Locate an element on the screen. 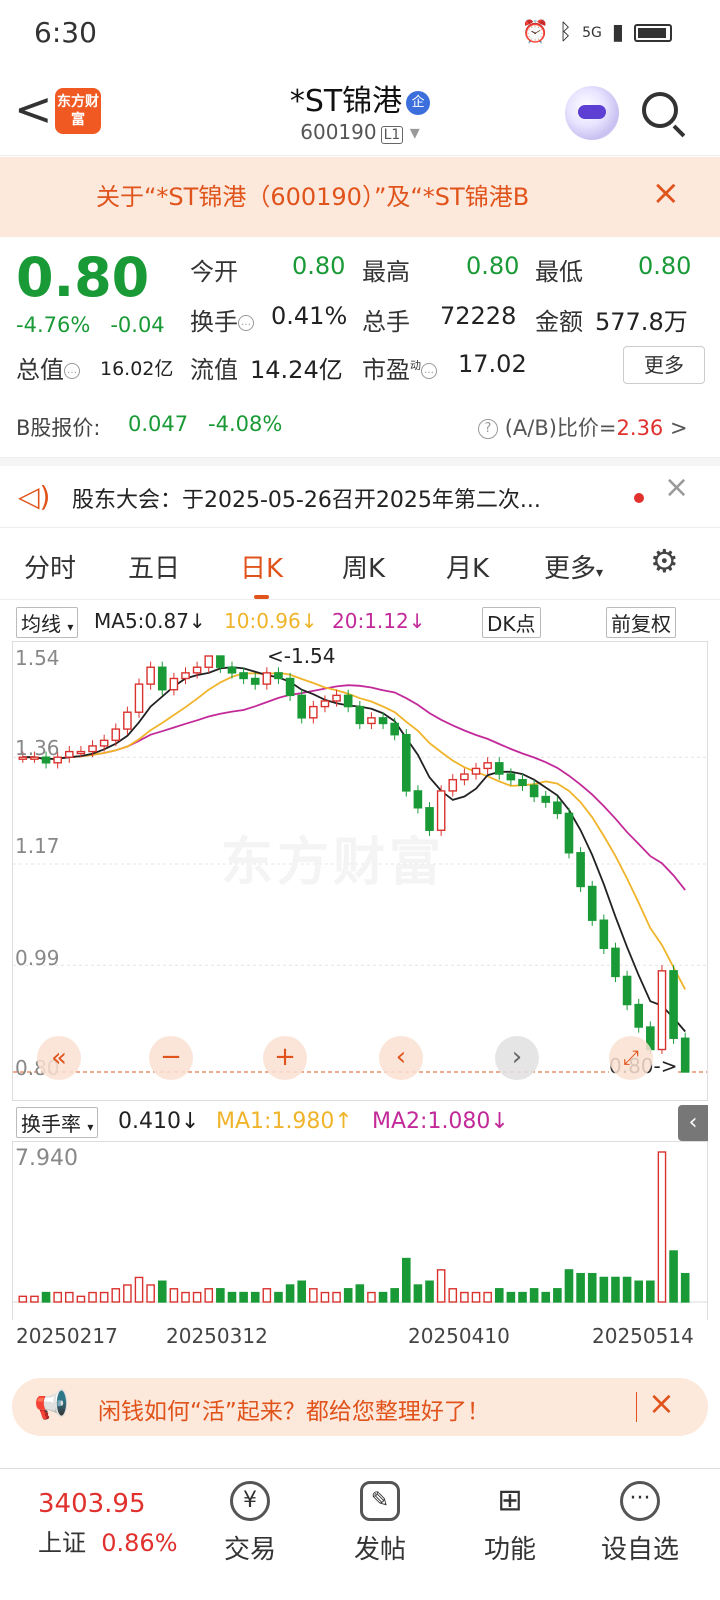 Image resolution: width=720 pixels, height=1600 pixels. signal-icon: 5G is located at coordinates (592, 32).